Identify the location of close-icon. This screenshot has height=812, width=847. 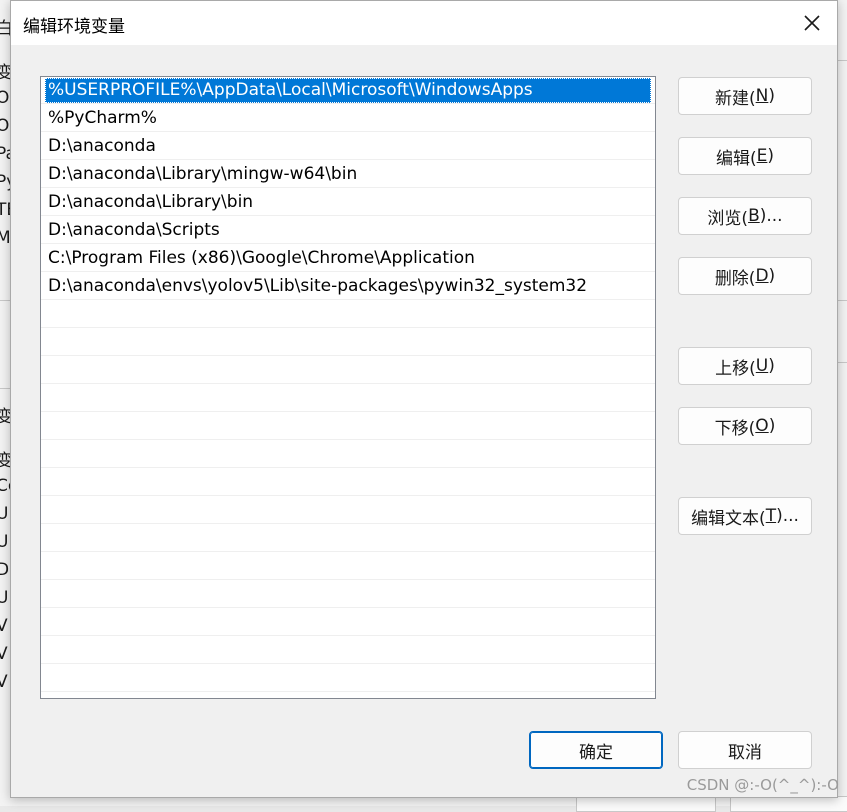
(812, 23).